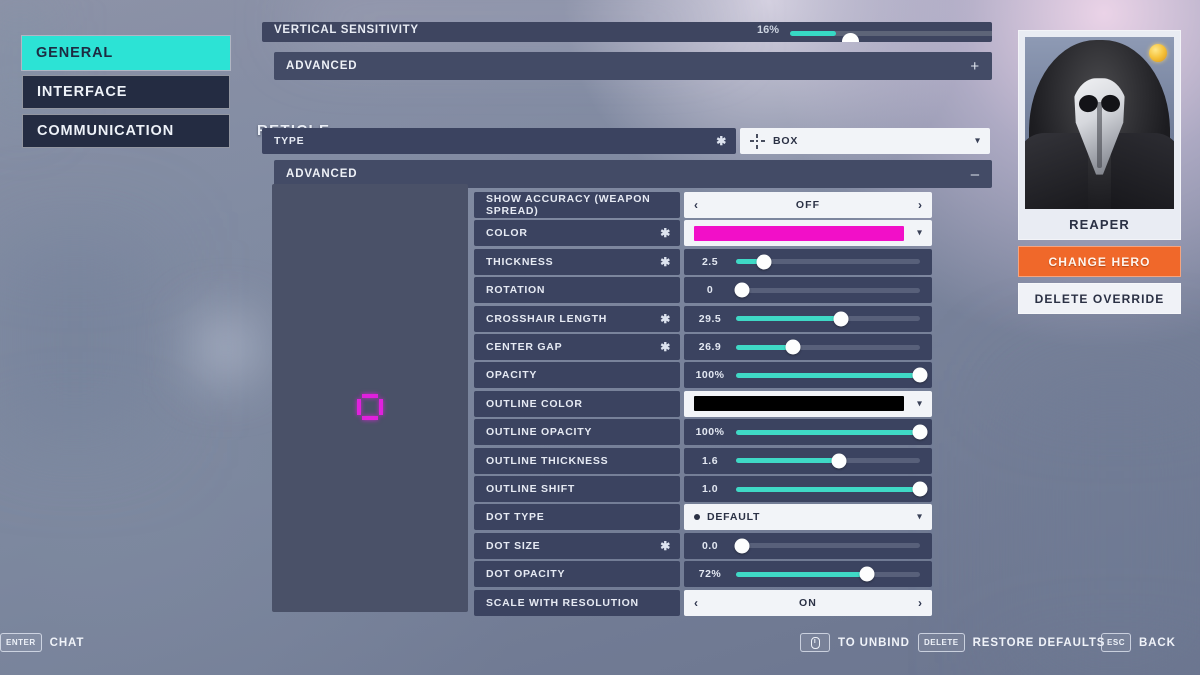  I want to click on hint-restore-defaults: DELETE RESTORE DEFAULTS, so click(1011, 642).